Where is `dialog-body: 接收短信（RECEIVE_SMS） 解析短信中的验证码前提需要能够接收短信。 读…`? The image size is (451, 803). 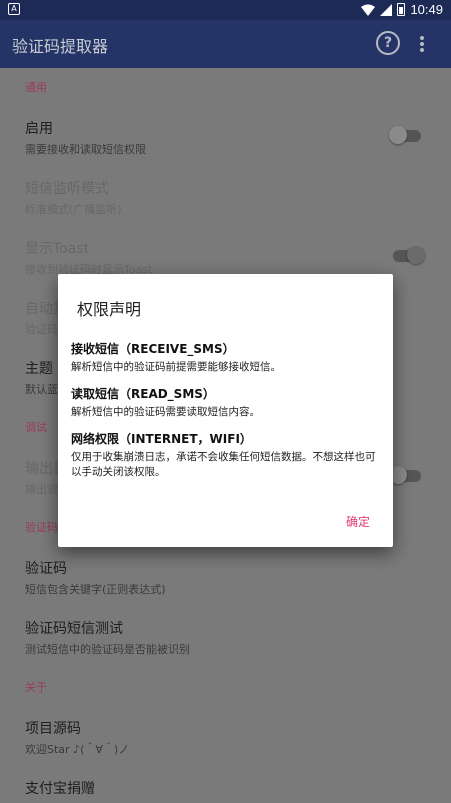 dialog-body: 接收短信（RECEIVE_SMS） 解析短信中的验证码前提需要能够接收短信。 读… is located at coordinates (227, 415).